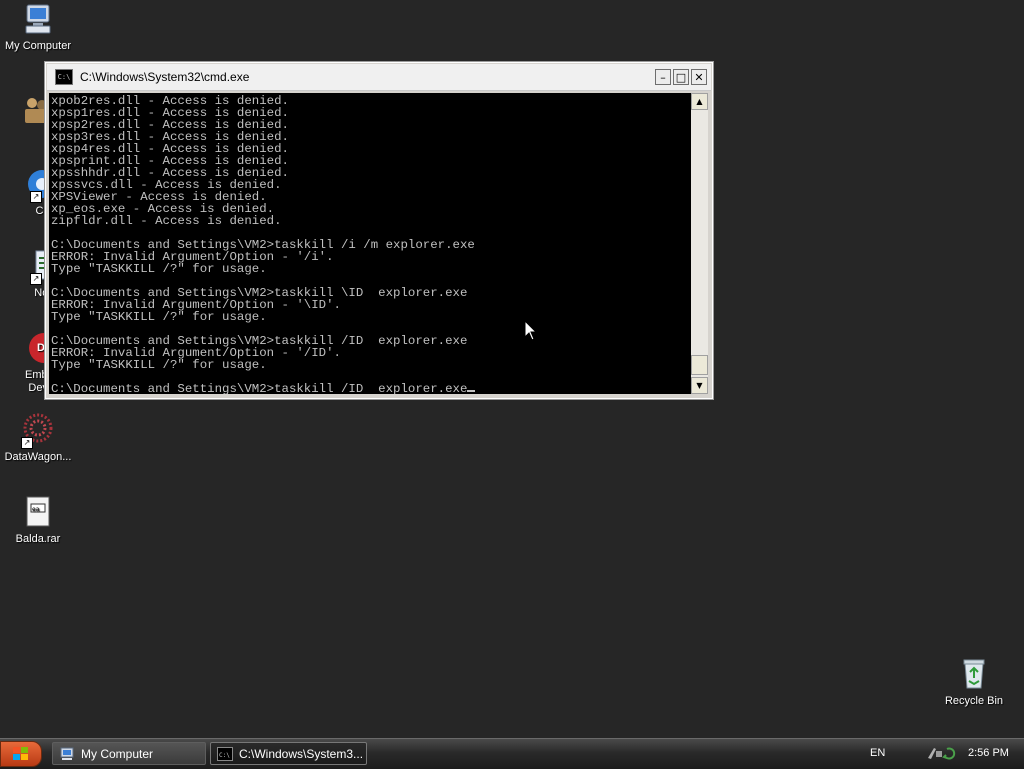 The height and width of the screenshot is (769, 1024). I want to click on maximize-button: □, so click(681, 77).